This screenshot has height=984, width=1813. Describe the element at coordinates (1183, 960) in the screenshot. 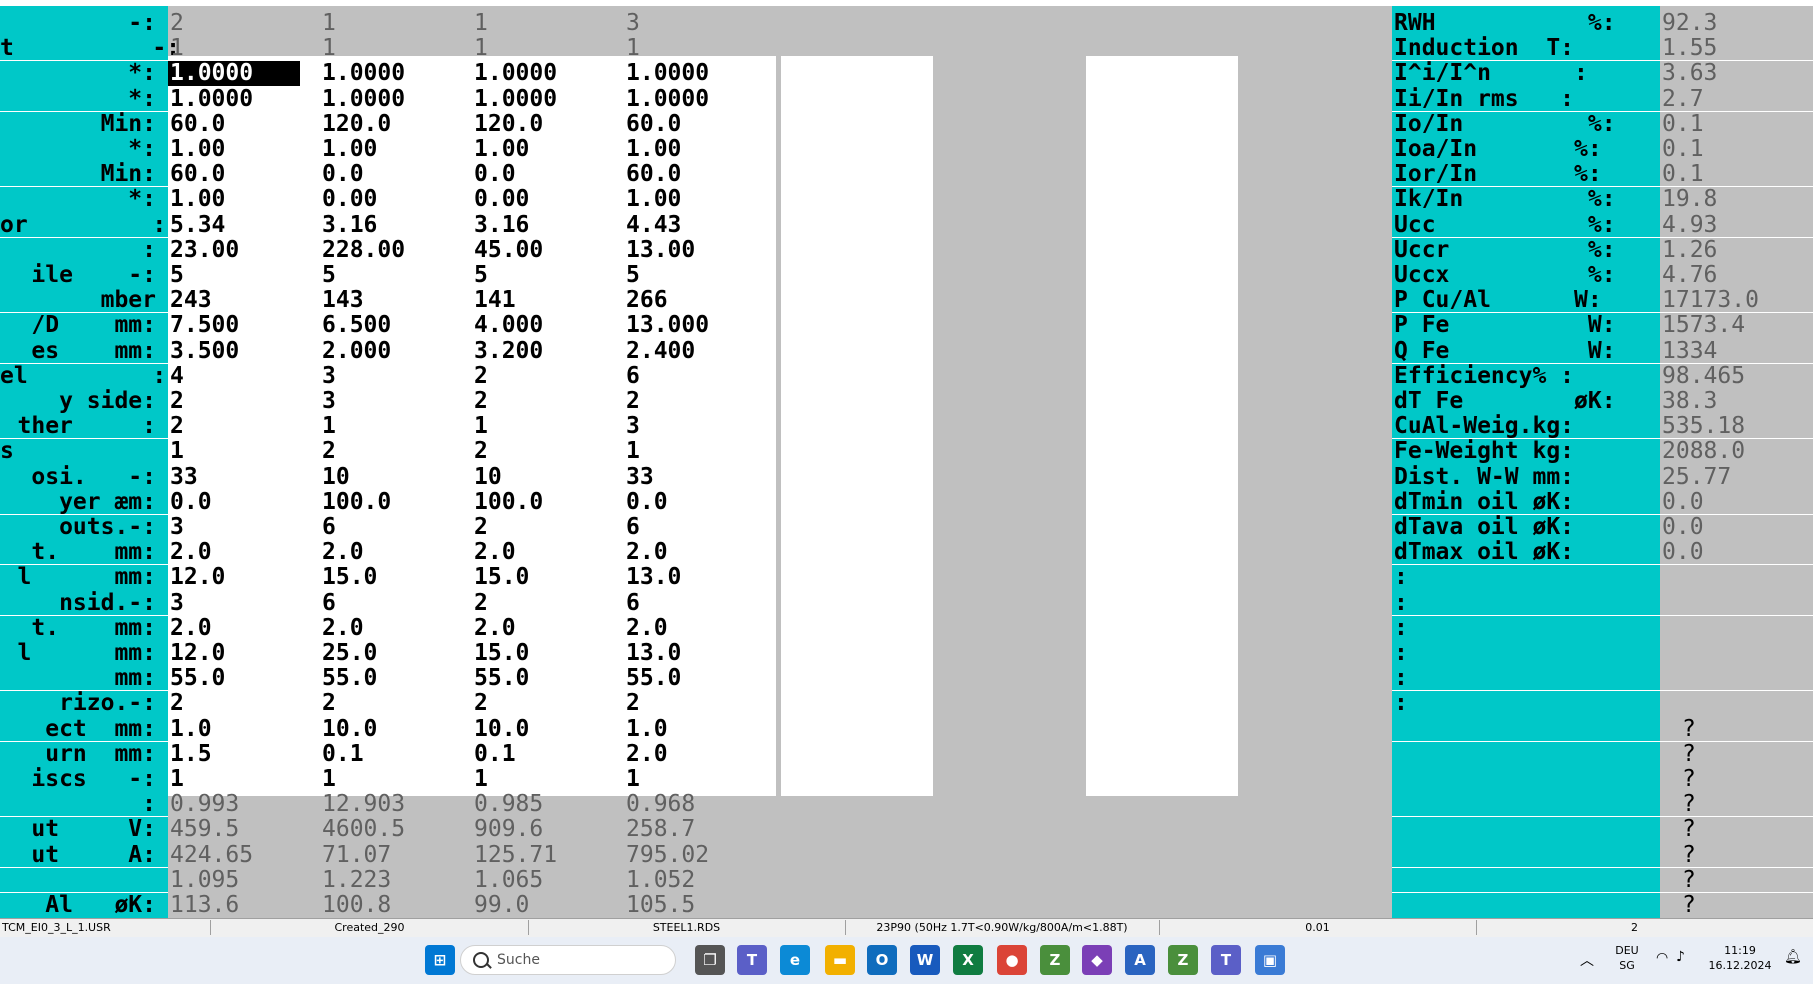

I see `z-app-2-icon: Z` at that location.